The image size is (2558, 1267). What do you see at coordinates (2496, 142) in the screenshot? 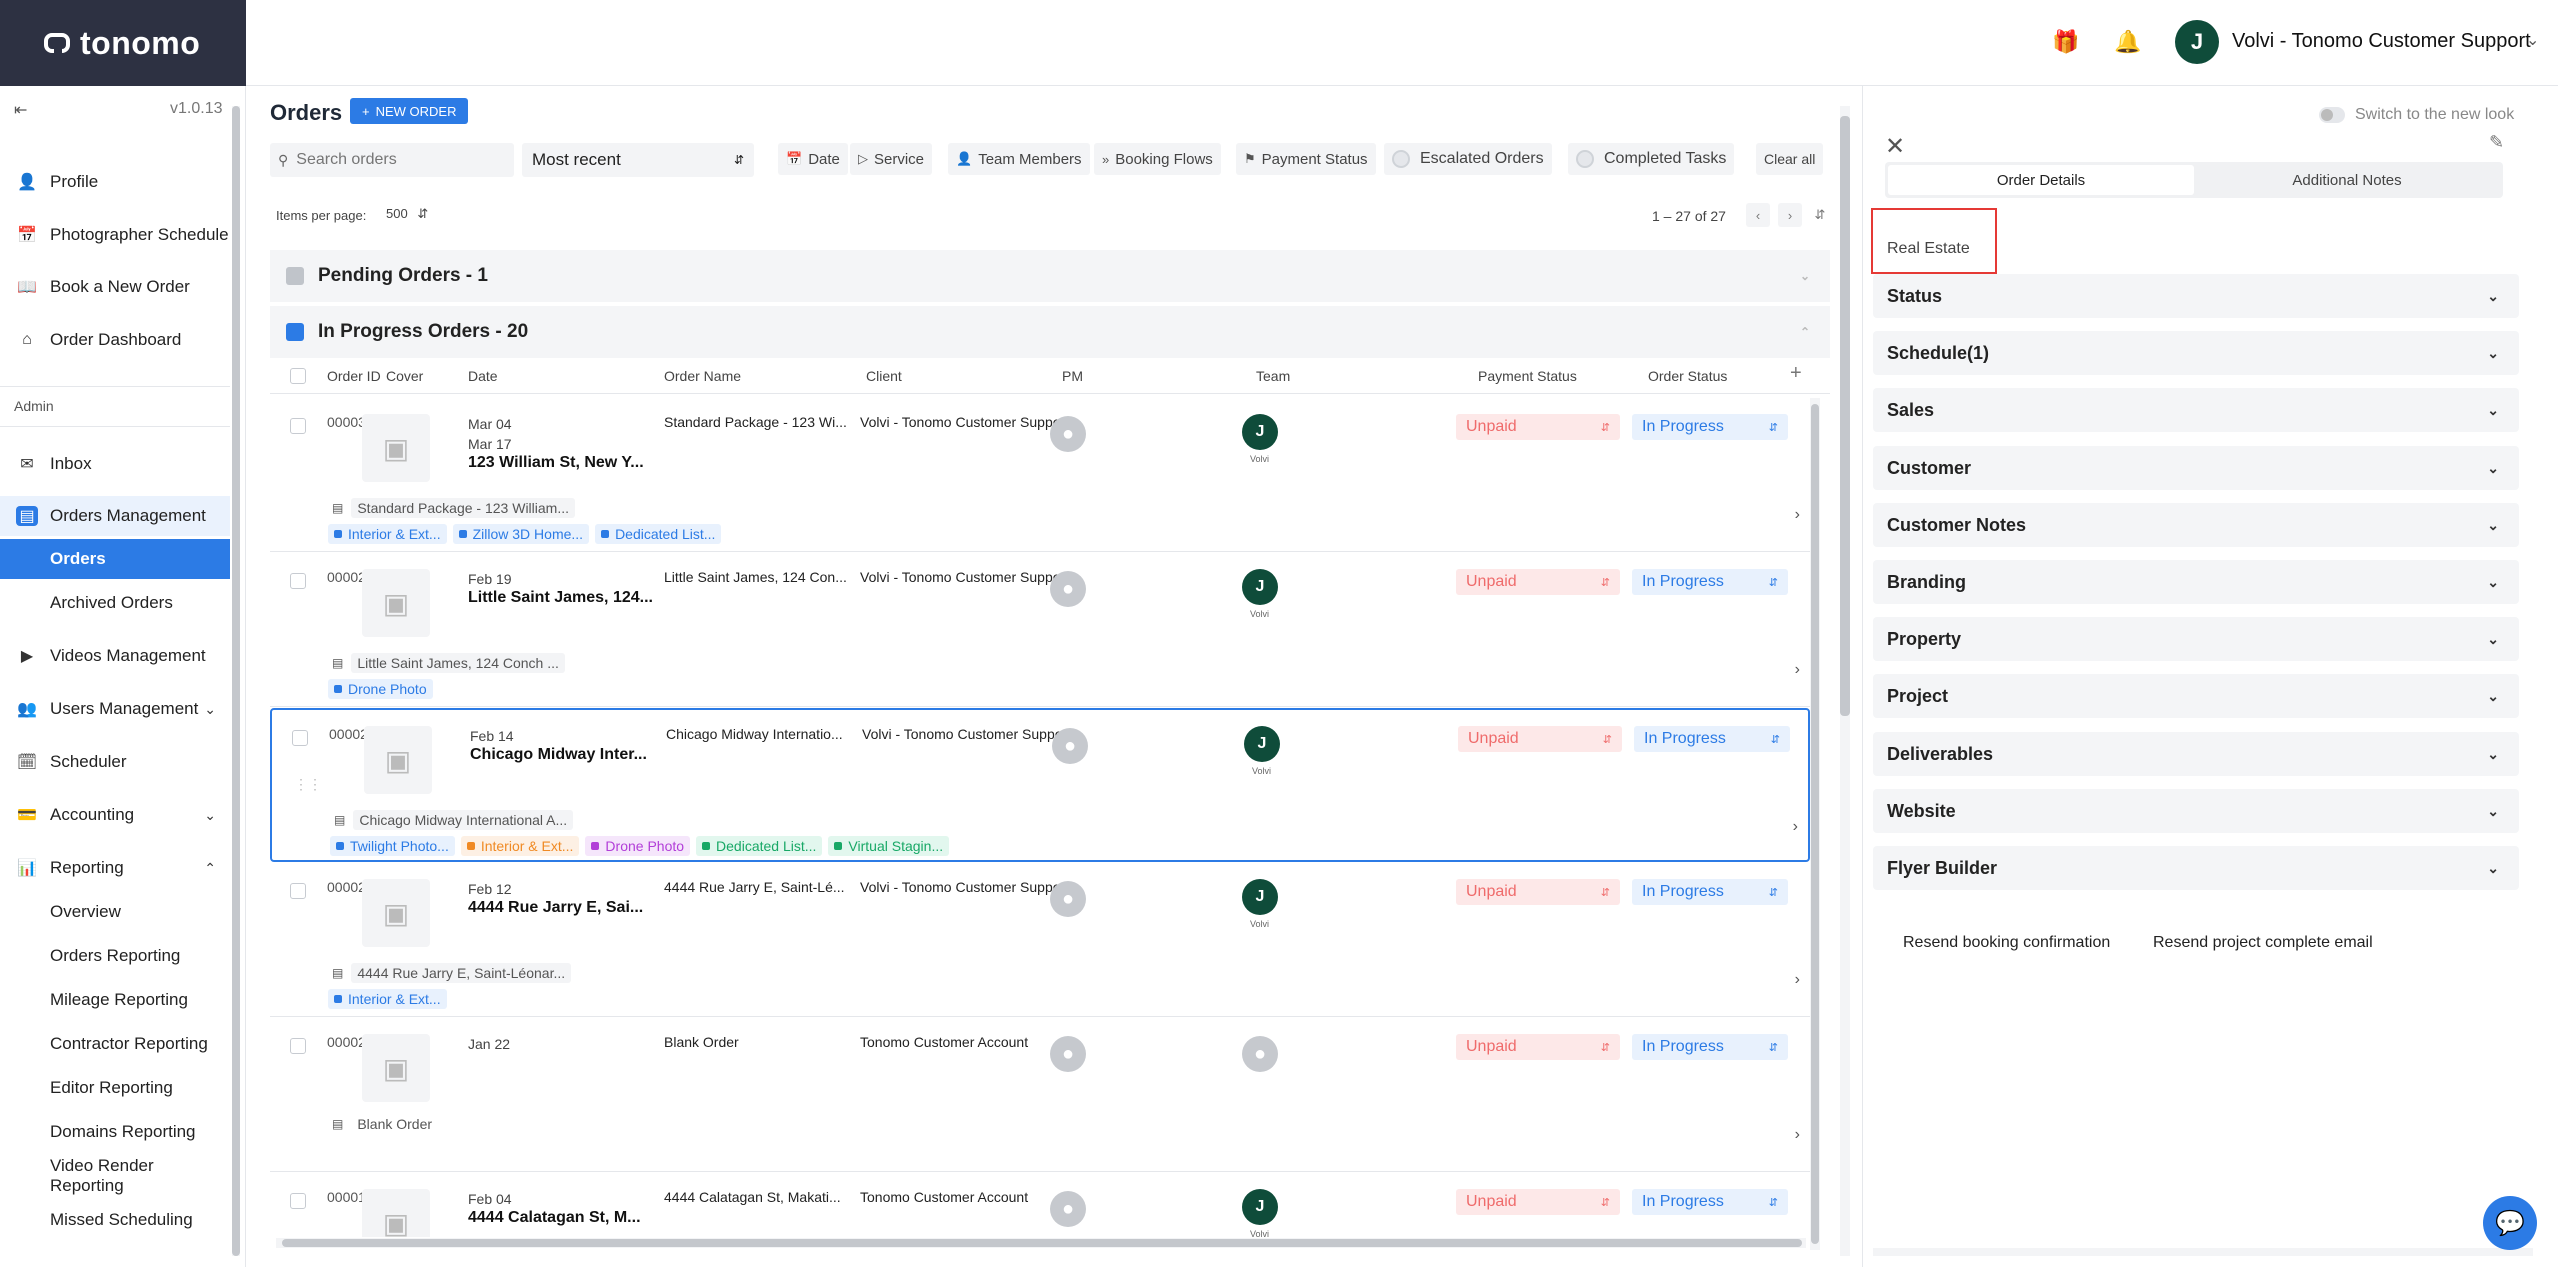
I see `pencil-icon: ✎` at bounding box center [2496, 142].